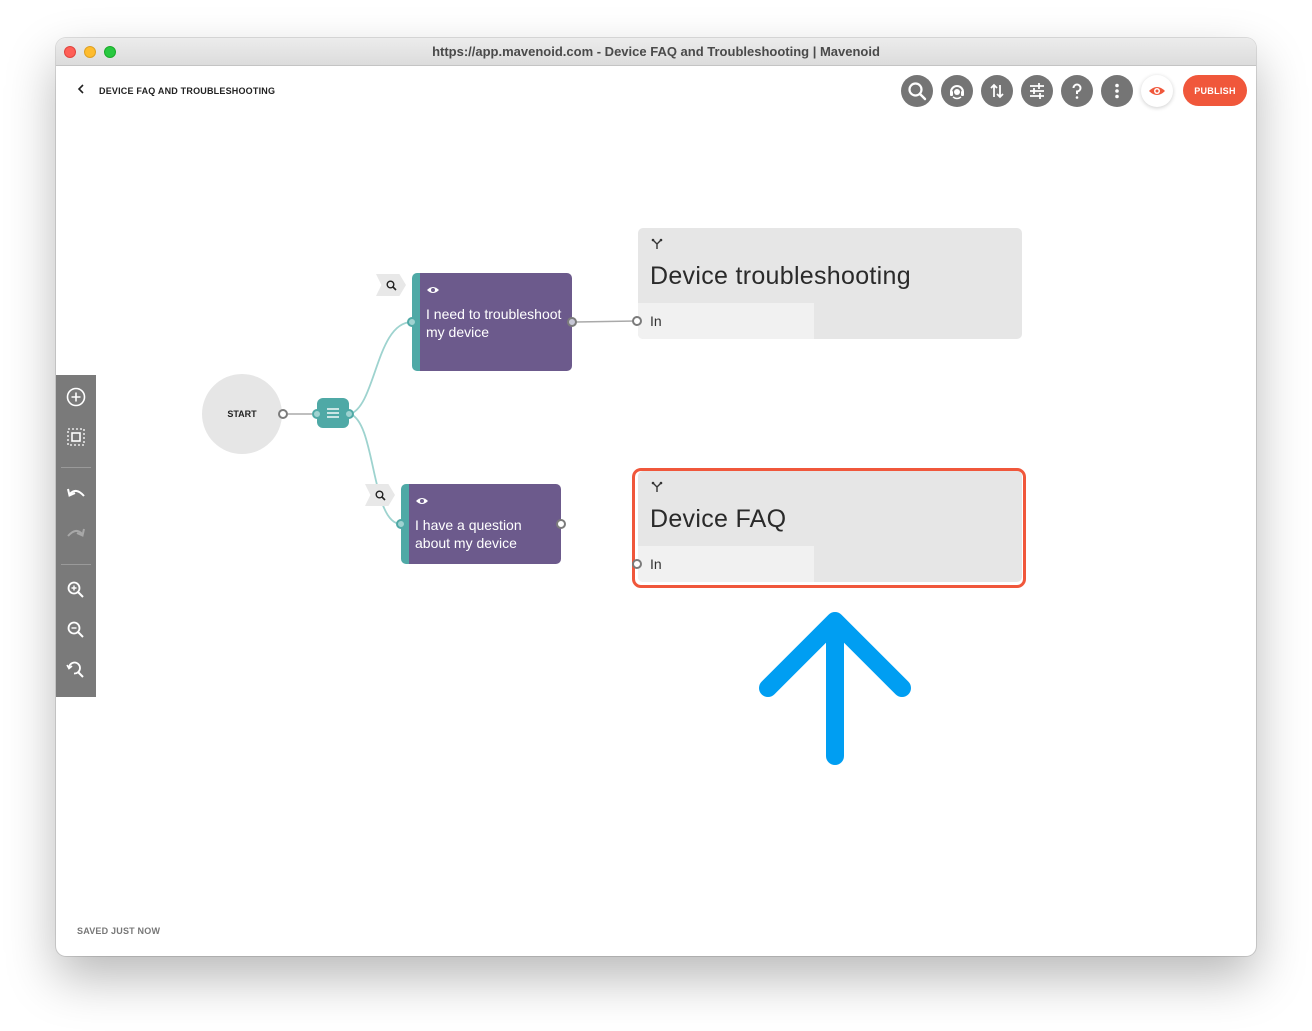 This screenshot has height=1031, width=1312. What do you see at coordinates (829, 528) in the screenshot?
I see `highlight-outline` at bounding box center [829, 528].